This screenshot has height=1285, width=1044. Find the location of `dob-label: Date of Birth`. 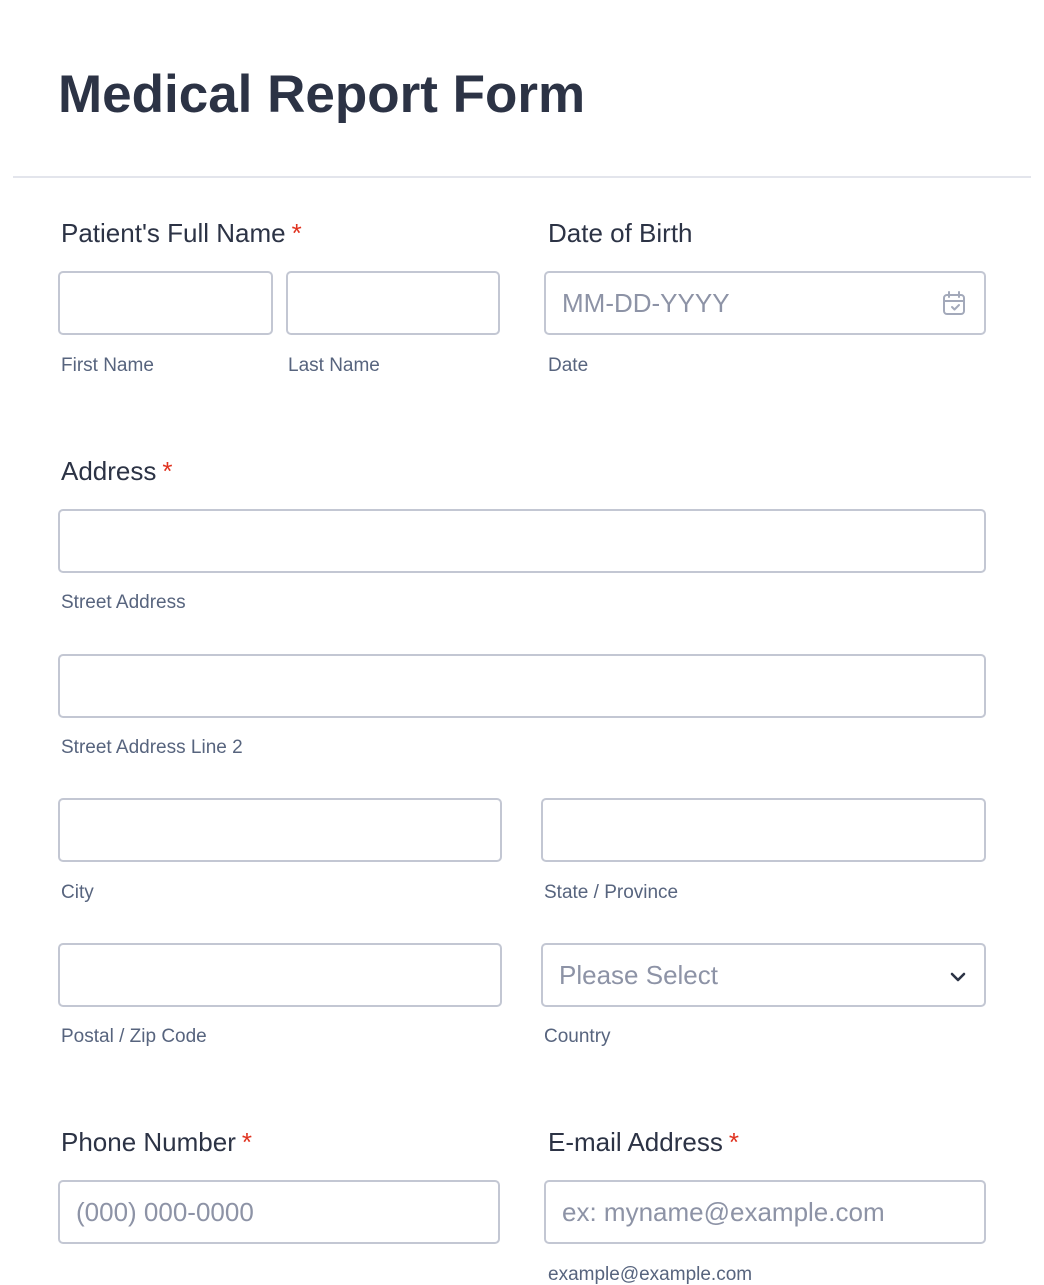

dob-label: Date of Birth is located at coordinates (620, 233).